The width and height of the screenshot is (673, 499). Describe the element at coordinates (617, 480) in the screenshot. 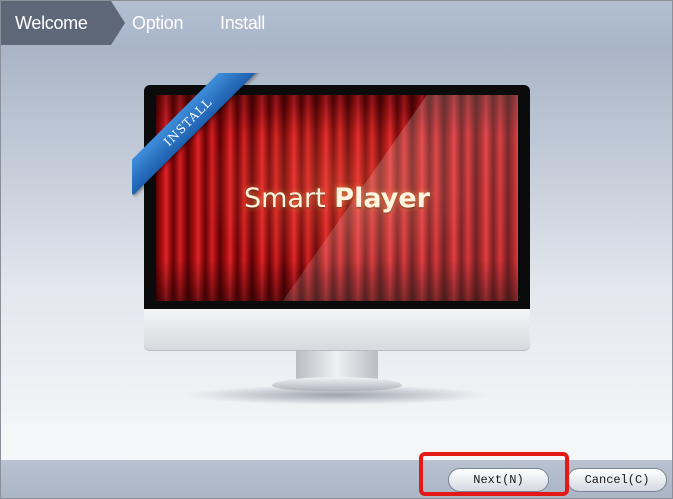

I see `cancel-button: Cancel(C)` at that location.